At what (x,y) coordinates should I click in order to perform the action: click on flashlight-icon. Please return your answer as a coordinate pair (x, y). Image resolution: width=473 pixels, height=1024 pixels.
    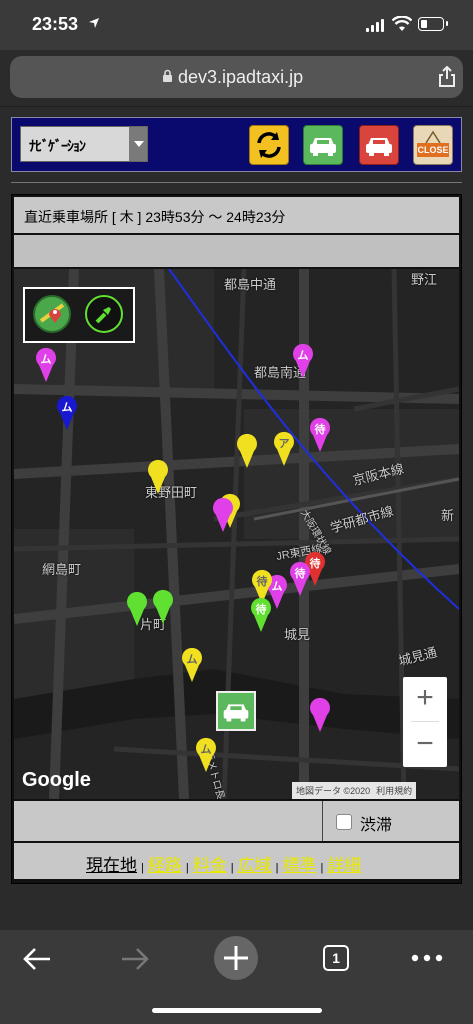
    Looking at the image, I should click on (103, 315).